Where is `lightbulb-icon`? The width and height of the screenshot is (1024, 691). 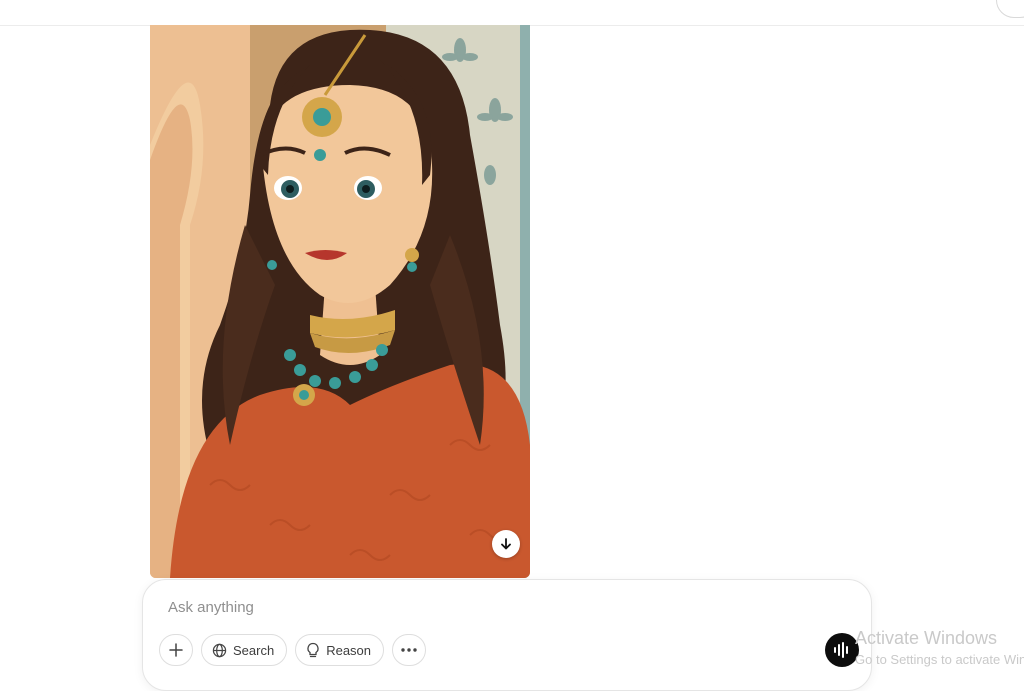
lightbulb-icon is located at coordinates (313, 650).